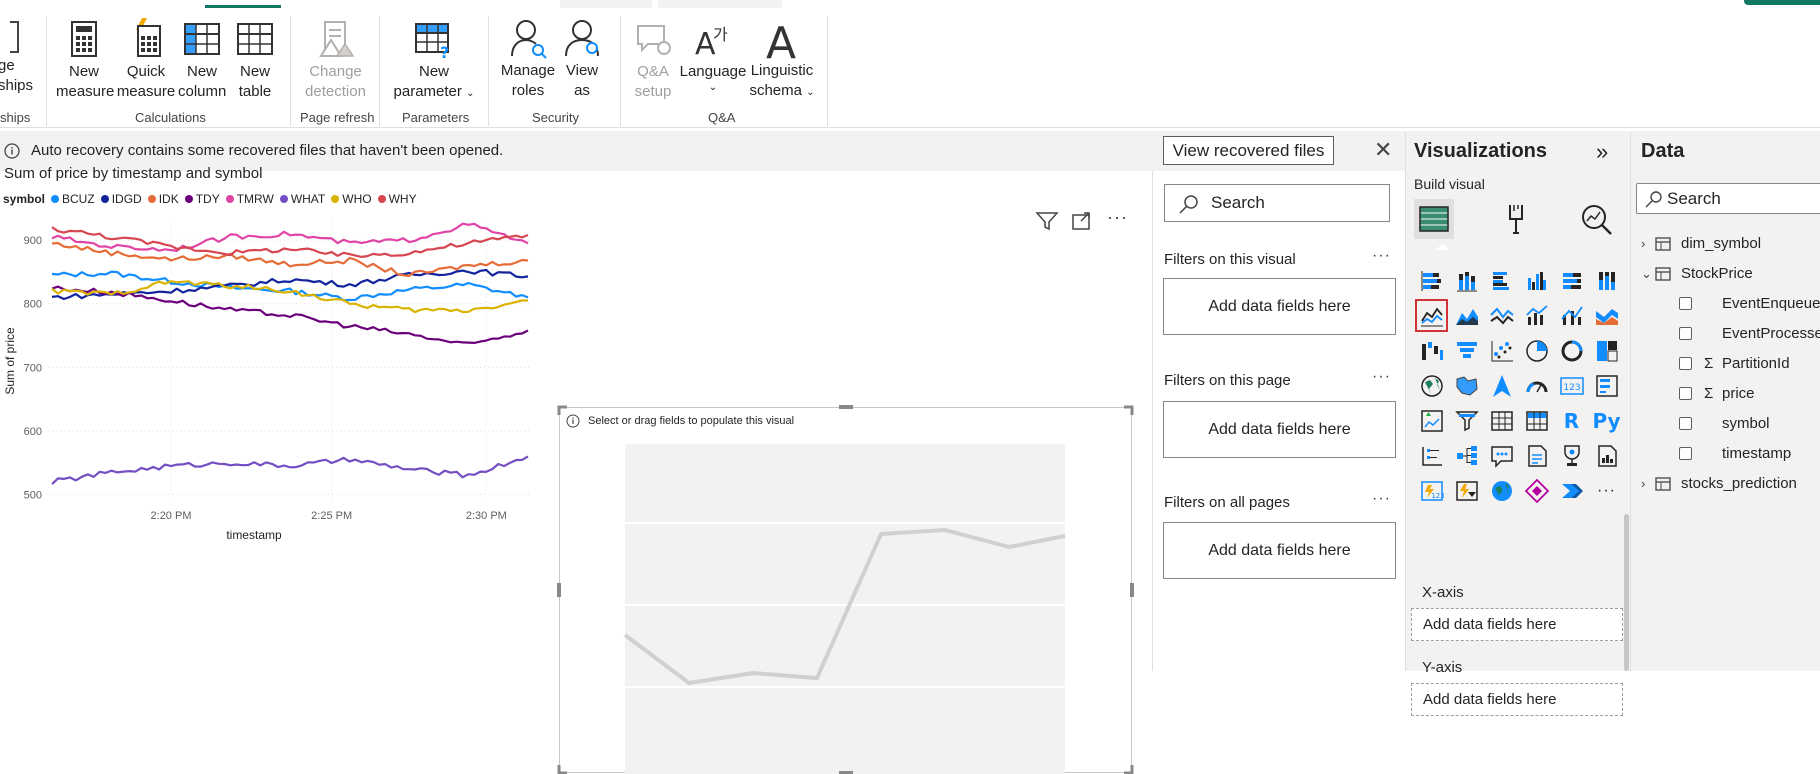  Describe the element at coordinates (1431, 490) in the screenshot. I see `viz-power-apps-button: 123` at that location.